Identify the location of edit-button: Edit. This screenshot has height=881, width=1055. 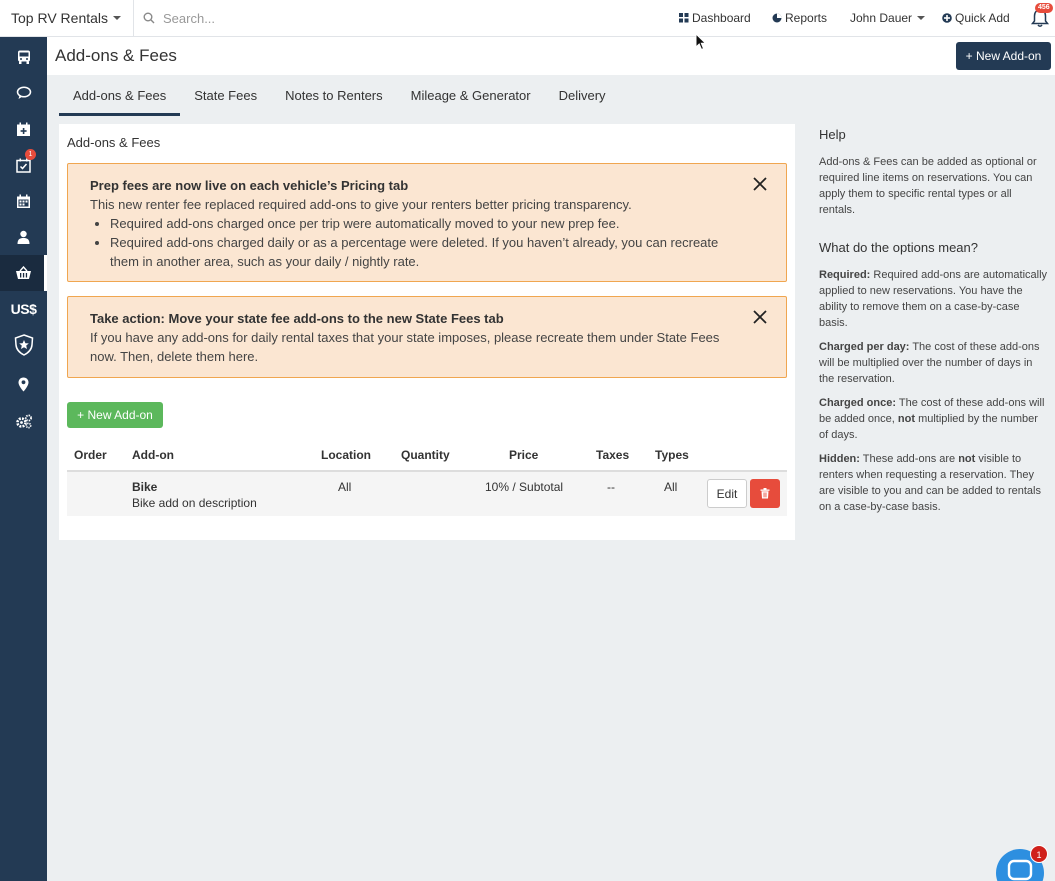
(727, 493).